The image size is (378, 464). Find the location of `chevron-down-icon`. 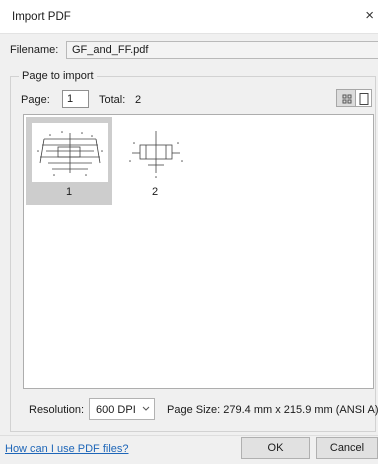

chevron-down-icon is located at coordinates (146, 408).